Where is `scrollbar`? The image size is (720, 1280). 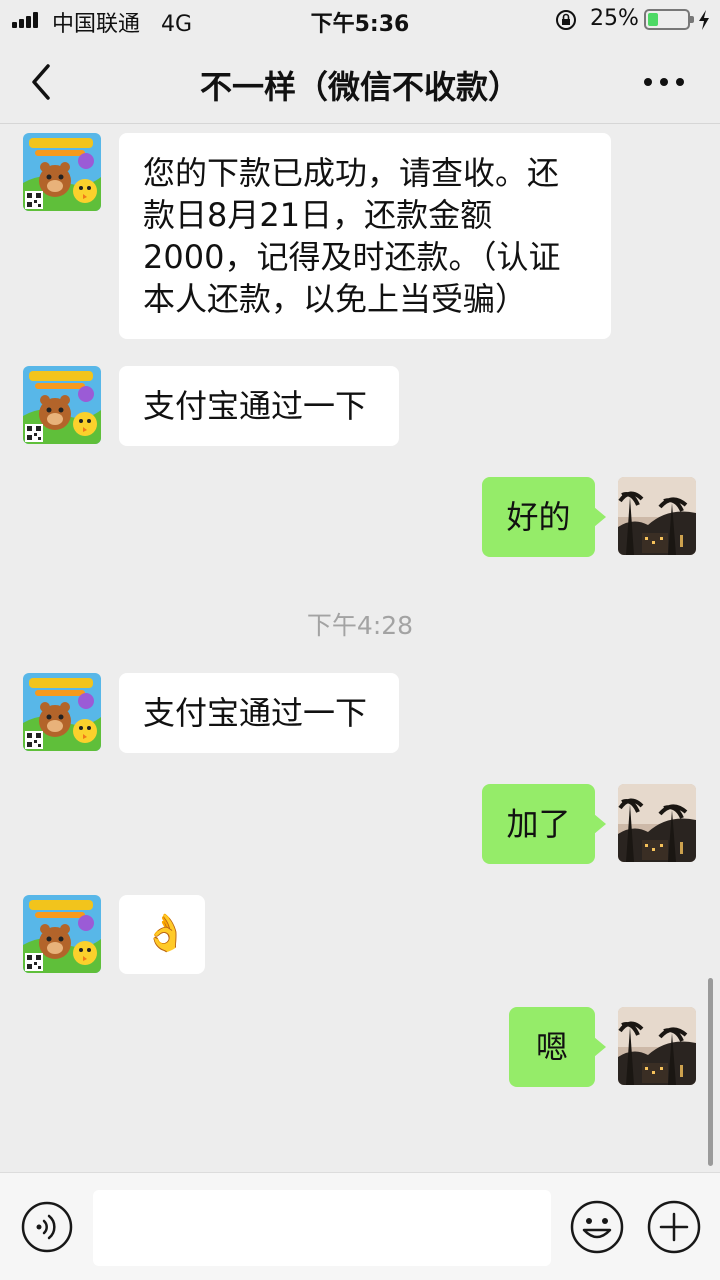 scrollbar is located at coordinates (710, 1072).